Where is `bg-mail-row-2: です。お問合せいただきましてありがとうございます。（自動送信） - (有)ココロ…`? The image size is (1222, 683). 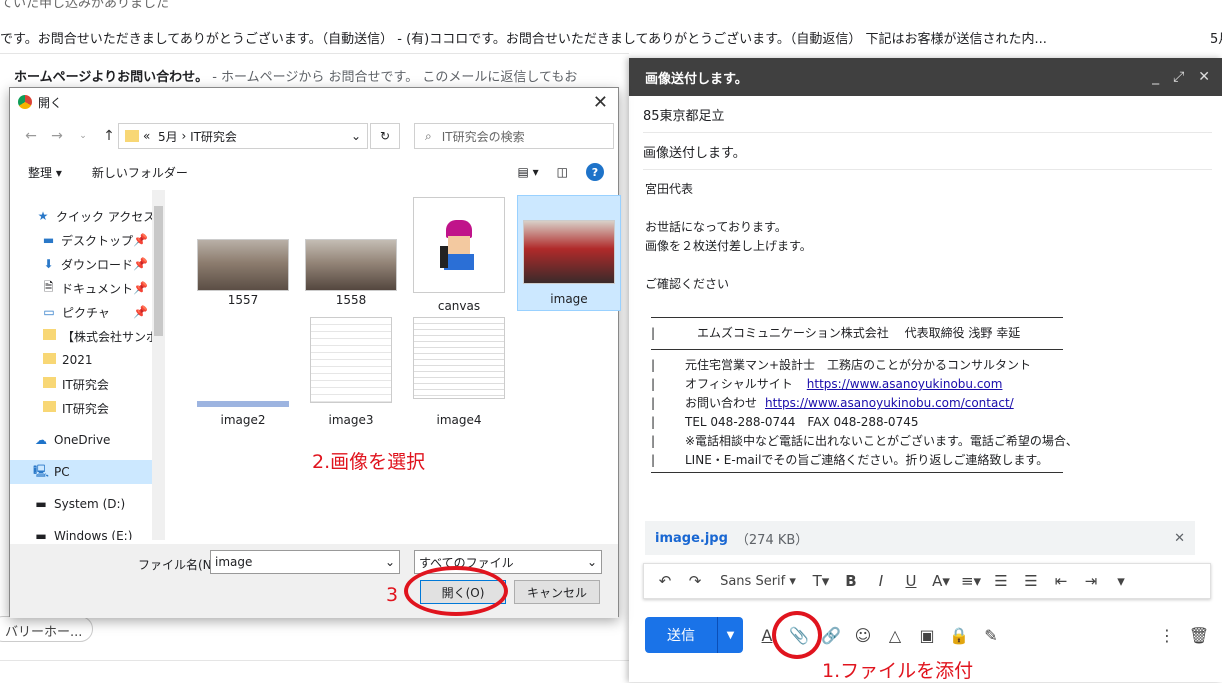
bg-mail-row-2: です。お問合せいただきましてありがとうございます。（自動送信） - (有)ココロ… is located at coordinates (523, 37).